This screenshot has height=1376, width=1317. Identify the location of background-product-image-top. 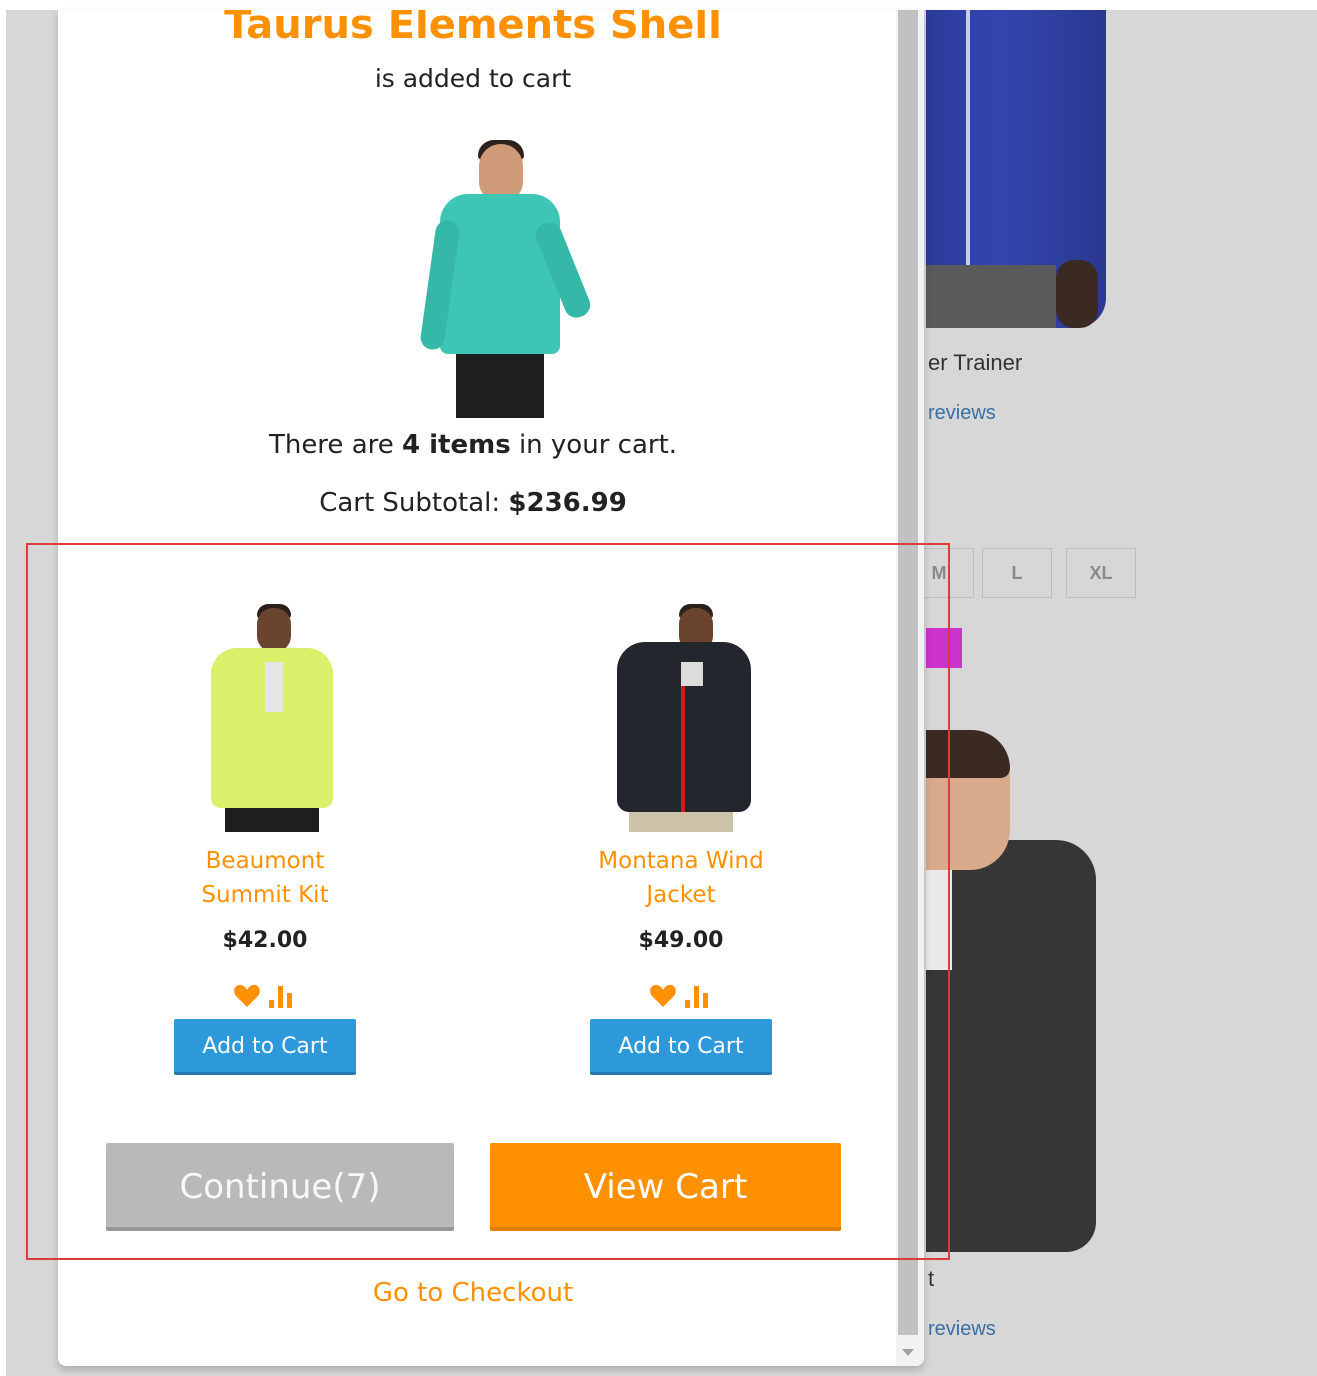
(1016, 169).